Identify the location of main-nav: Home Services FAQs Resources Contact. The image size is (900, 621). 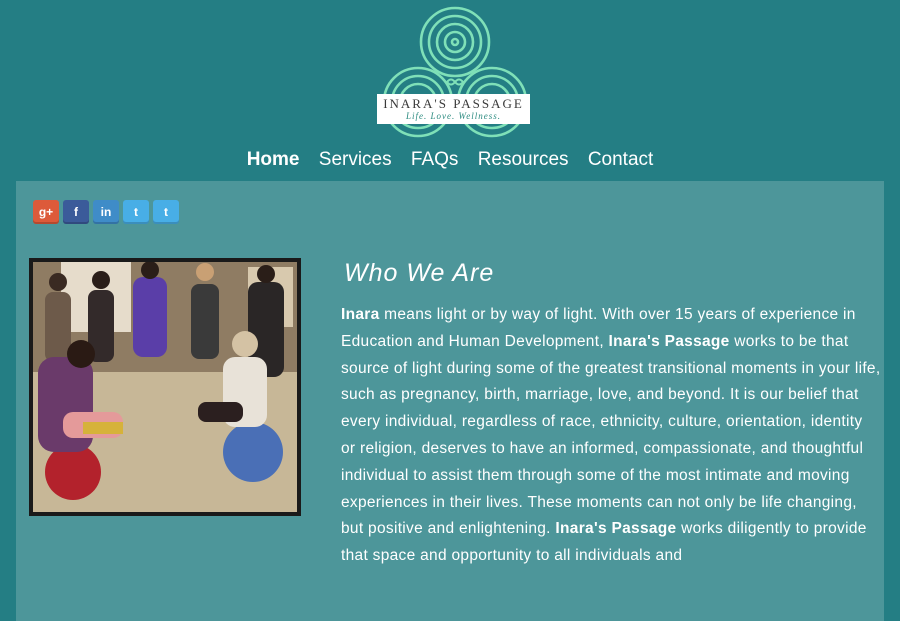
(450, 160).